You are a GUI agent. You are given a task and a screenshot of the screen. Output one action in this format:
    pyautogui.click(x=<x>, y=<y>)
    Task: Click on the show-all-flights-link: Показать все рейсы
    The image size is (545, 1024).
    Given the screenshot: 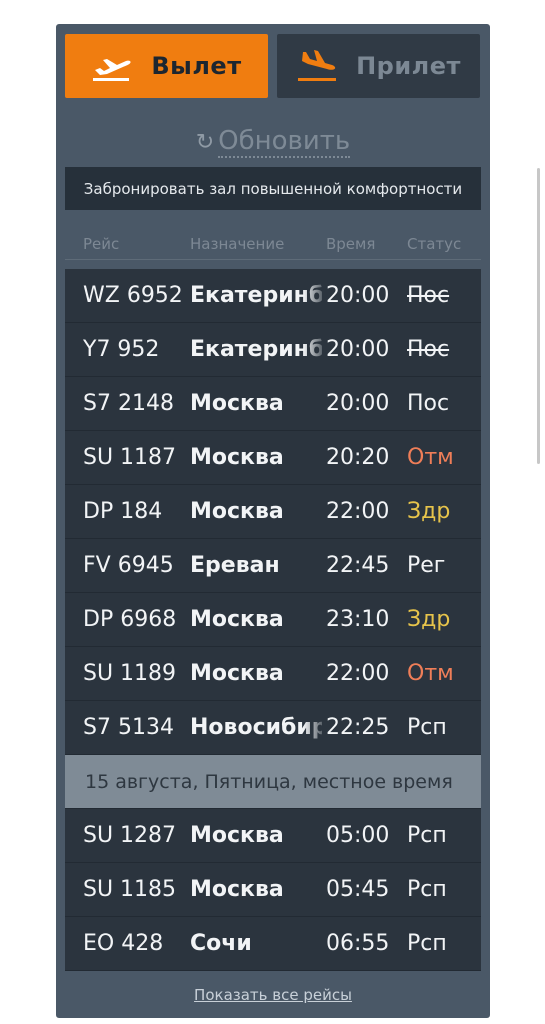 What is the action you would take?
    pyautogui.click(x=273, y=995)
    